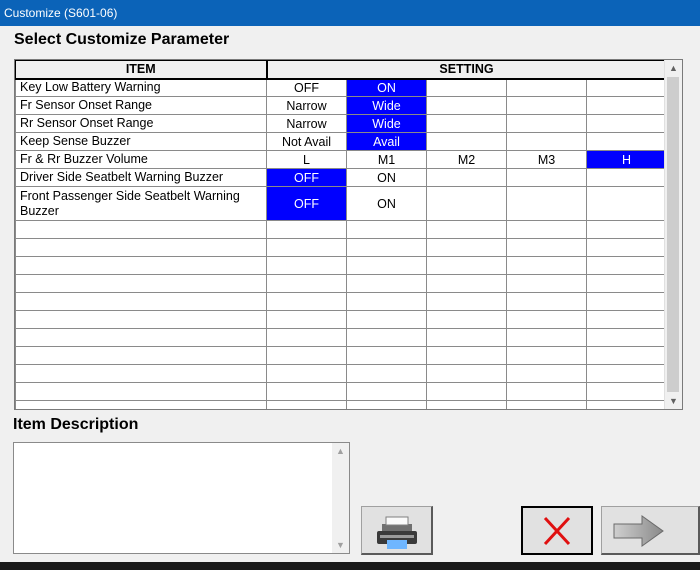 This screenshot has height=570, width=700. I want to click on table-row: Fr & Rr Buzzer Volume L M1 M2 M3 H, so click(341, 159).